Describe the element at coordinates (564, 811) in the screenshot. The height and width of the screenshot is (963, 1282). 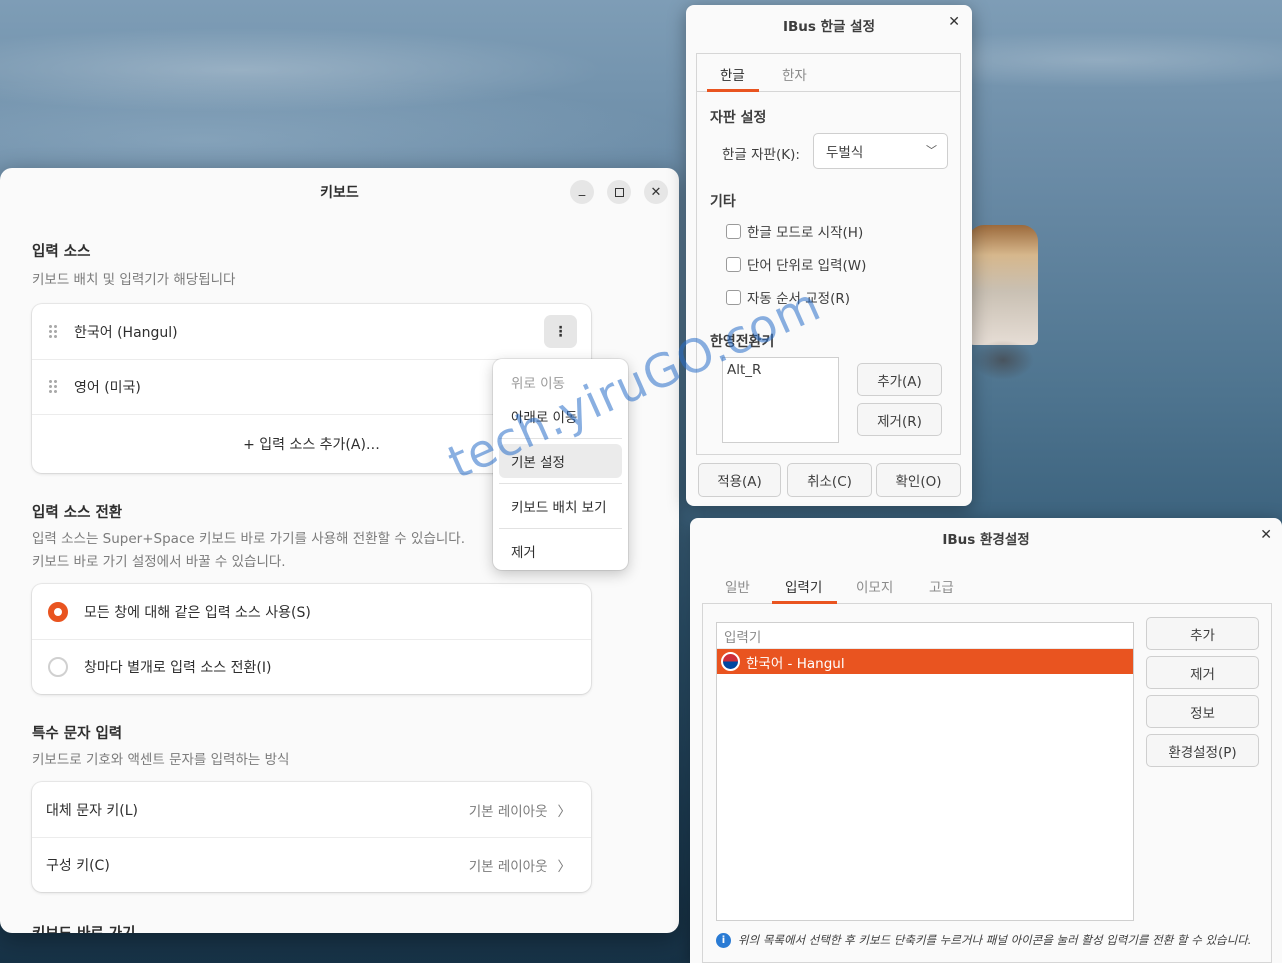
I see `chevron-right-icon: 〉` at that location.